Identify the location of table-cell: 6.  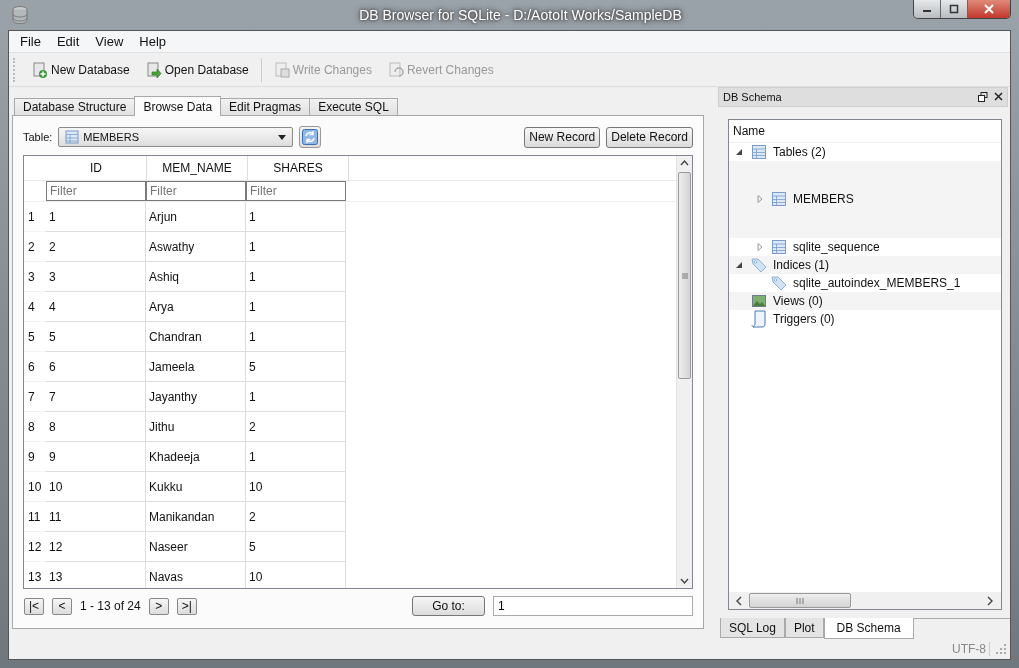
(96, 367).